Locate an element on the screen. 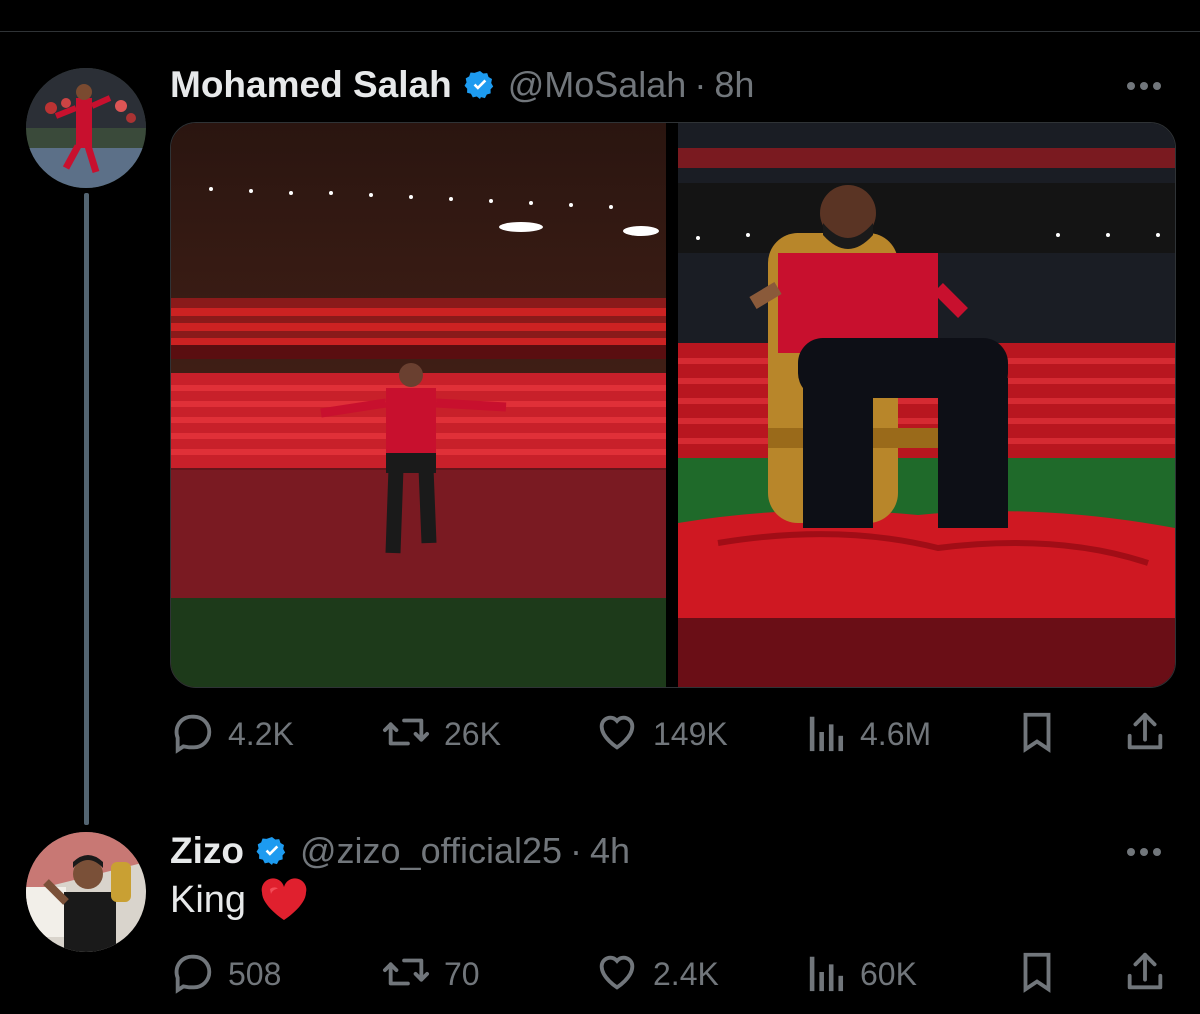  reply-like-button: 2.4K is located at coordinates (656, 974).